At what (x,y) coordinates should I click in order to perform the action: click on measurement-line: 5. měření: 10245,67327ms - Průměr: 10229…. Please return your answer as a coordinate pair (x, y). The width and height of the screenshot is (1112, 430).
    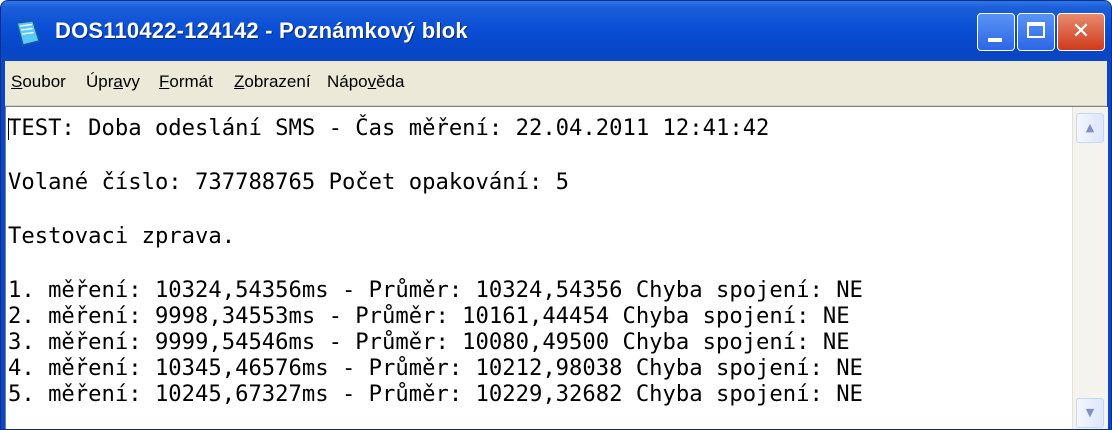
    Looking at the image, I should click on (435, 394).